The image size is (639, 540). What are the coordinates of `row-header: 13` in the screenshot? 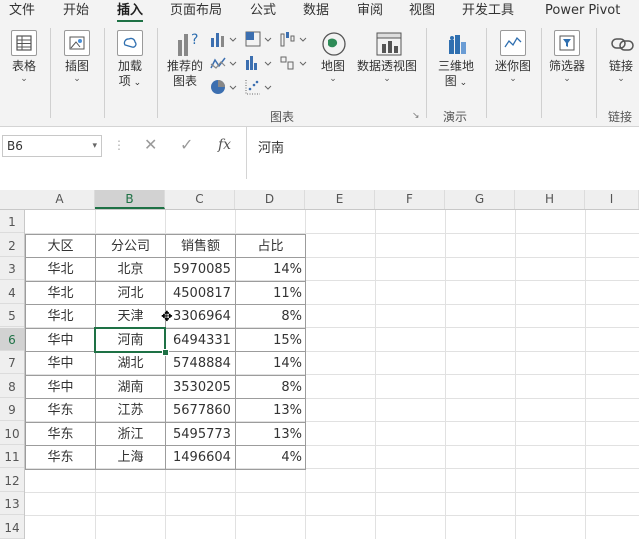 It's located at (12, 503).